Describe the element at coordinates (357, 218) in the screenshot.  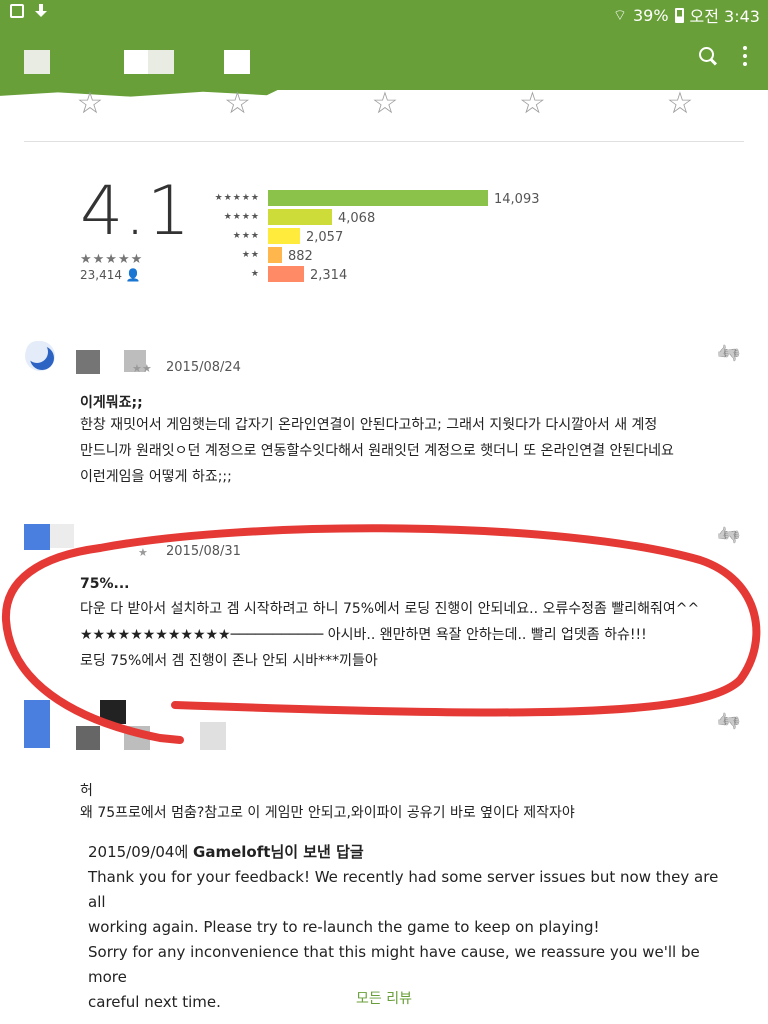
I see `histogram-count: 4,068` at that location.